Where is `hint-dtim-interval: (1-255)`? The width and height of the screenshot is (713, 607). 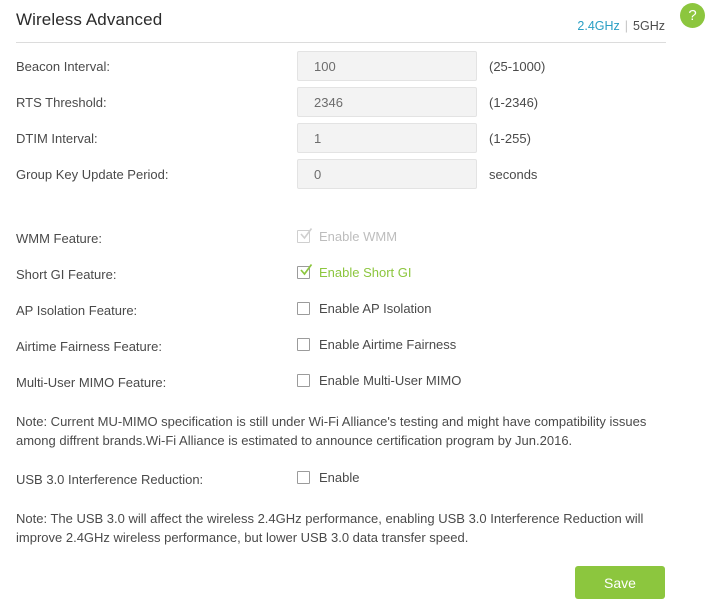 hint-dtim-interval: (1-255) is located at coordinates (510, 138).